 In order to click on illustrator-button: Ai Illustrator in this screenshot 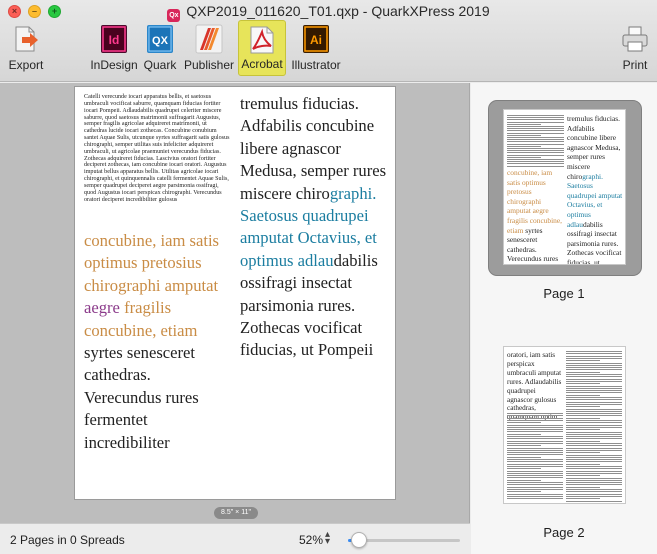, I will do `click(316, 48)`.